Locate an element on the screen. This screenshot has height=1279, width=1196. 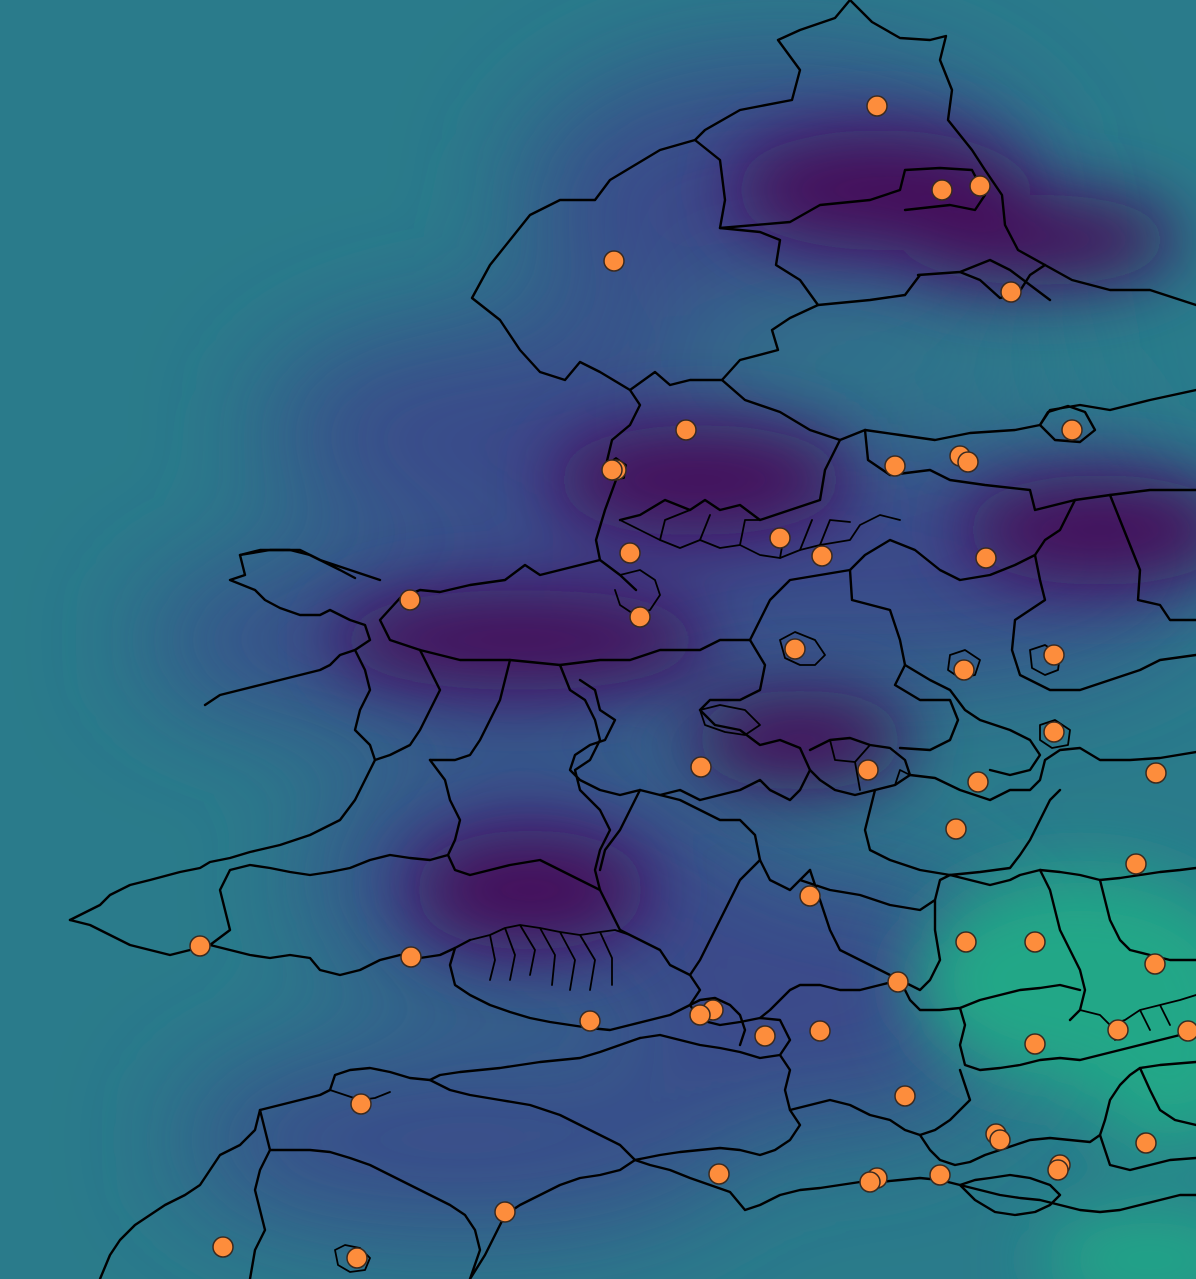
surface-min-lancs is located at coordinates (700, 480).